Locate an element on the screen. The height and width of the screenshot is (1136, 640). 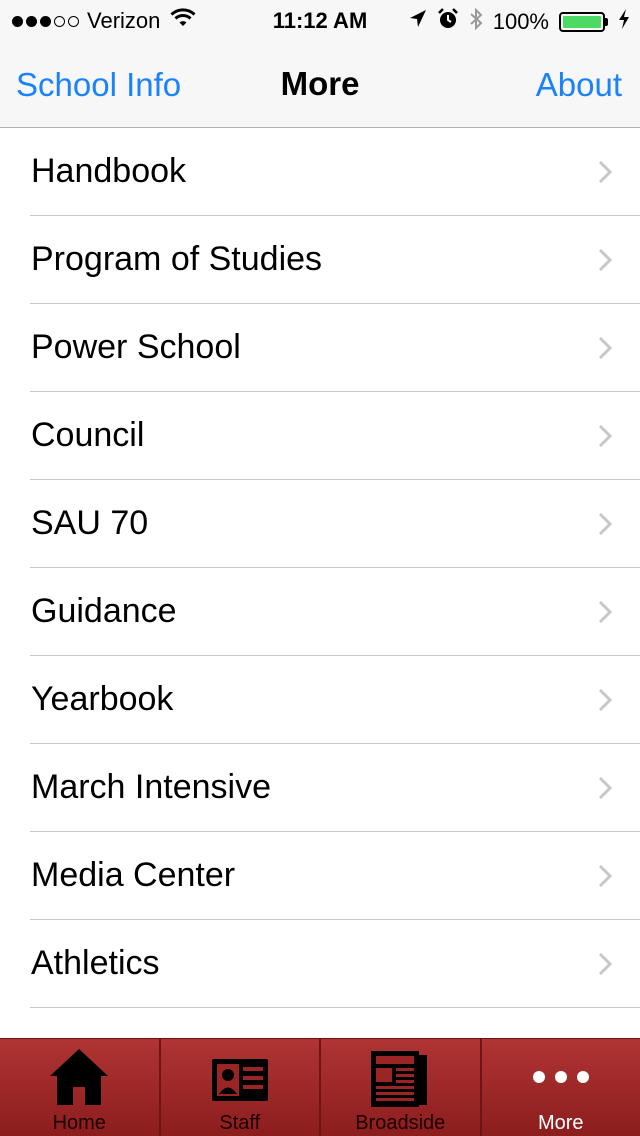
list-item-label: March Intensive is located at coordinates (151, 787).